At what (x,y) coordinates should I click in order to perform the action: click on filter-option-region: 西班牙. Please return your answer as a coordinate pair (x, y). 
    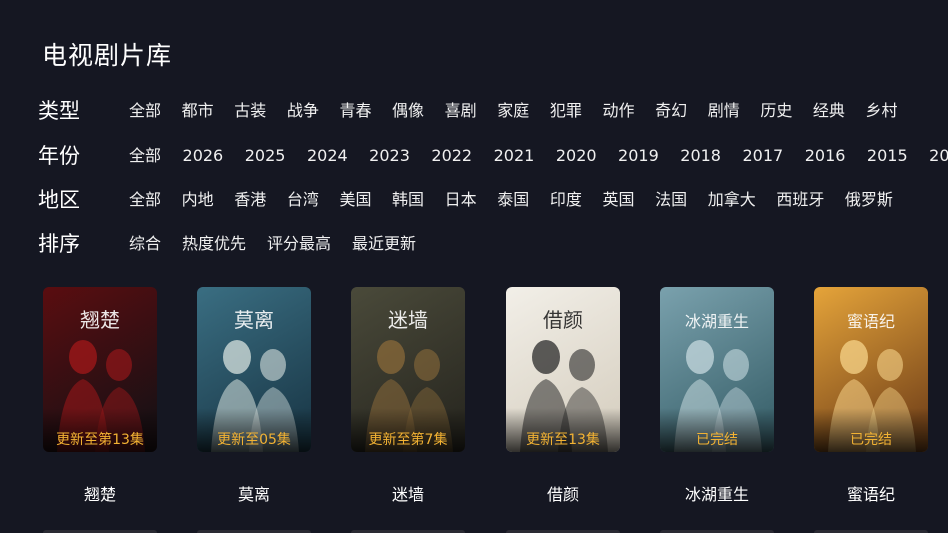
    Looking at the image, I should click on (800, 200).